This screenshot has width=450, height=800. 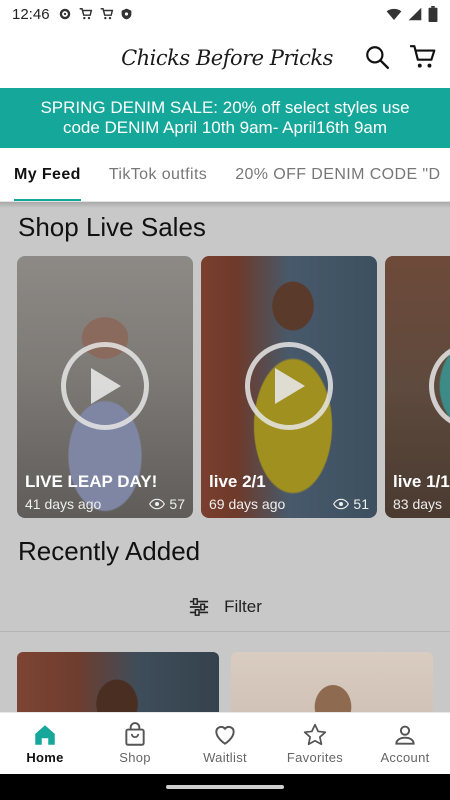 I want to click on nav-shop: Shop, so click(x=135, y=743).